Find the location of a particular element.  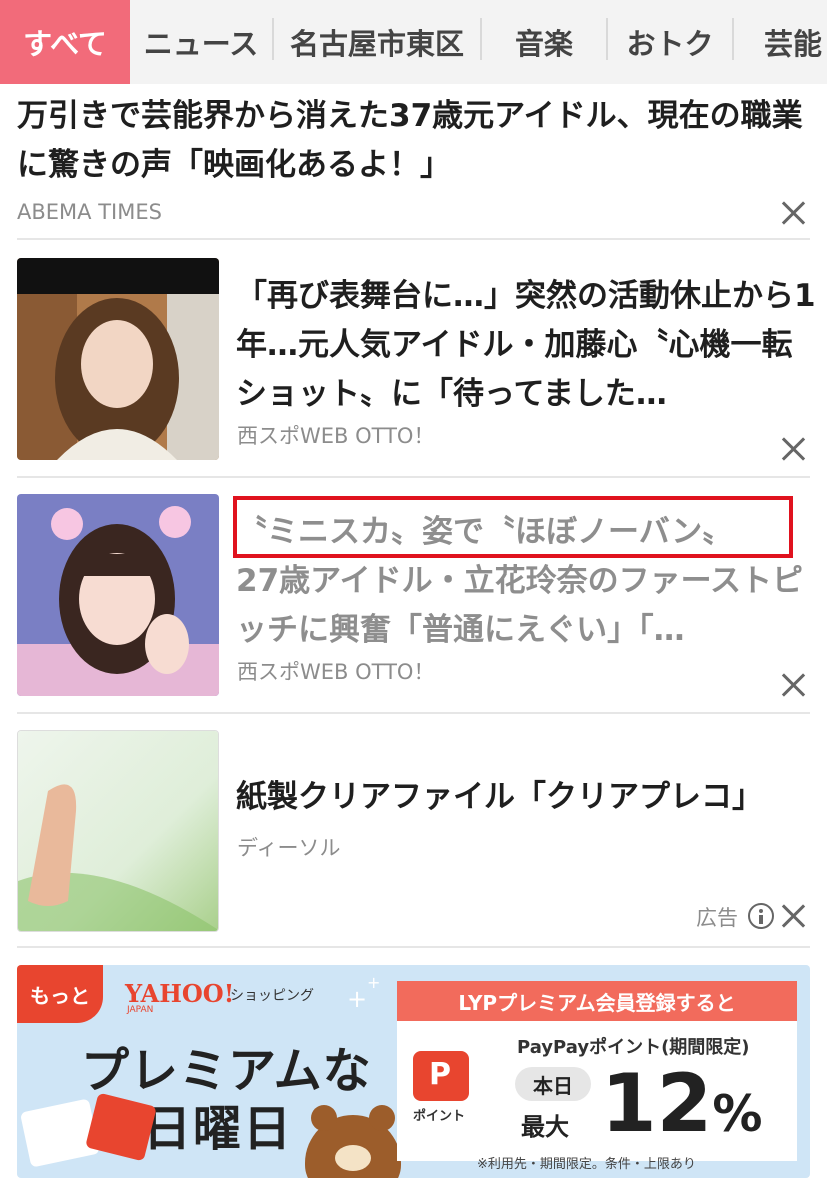

banner-headline-2: 日曜日 is located at coordinates (218, 1129).